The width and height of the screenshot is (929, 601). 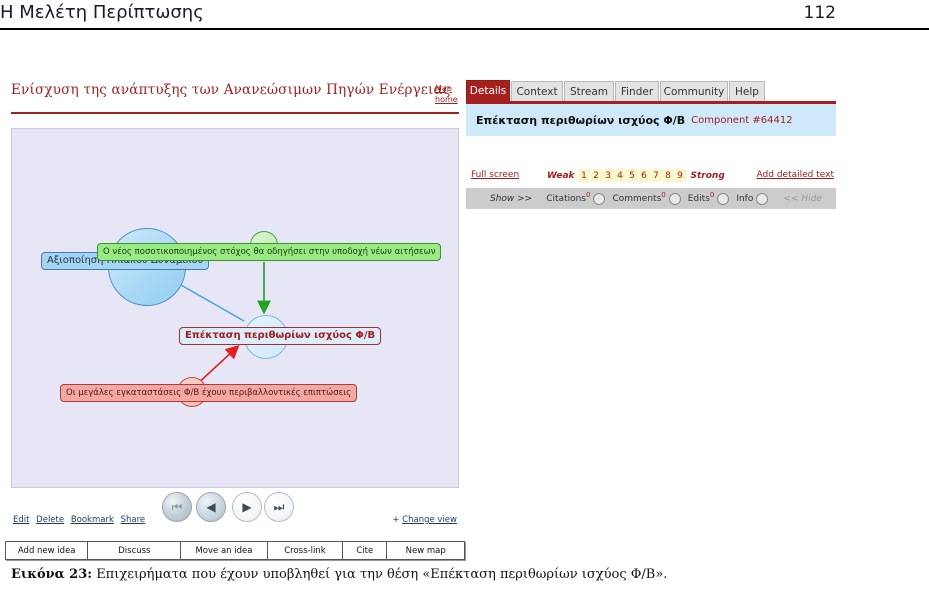 I want to click on comments-radio, so click(x=674, y=198).